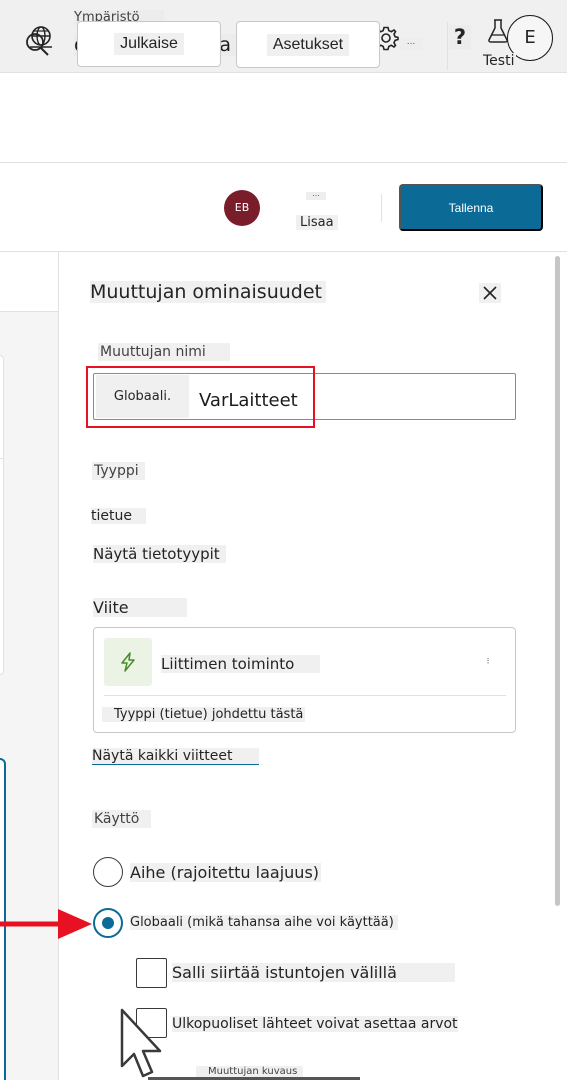 The image size is (567, 1080). Describe the element at coordinates (118, 516) in the screenshot. I see `type-value: tietue` at that location.